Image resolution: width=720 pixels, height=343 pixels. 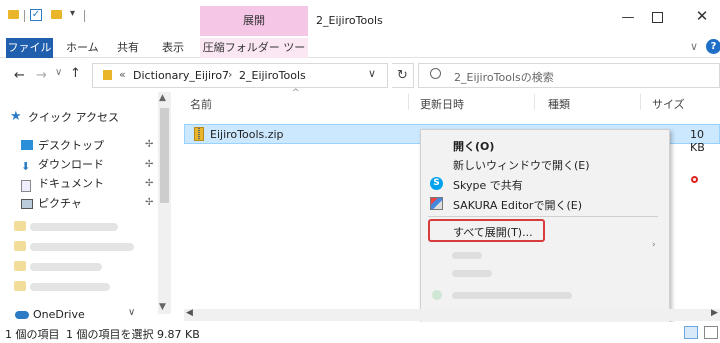 What do you see at coordinates (473, 146) in the screenshot?
I see `menu-item-open: 開く(O)` at bounding box center [473, 146].